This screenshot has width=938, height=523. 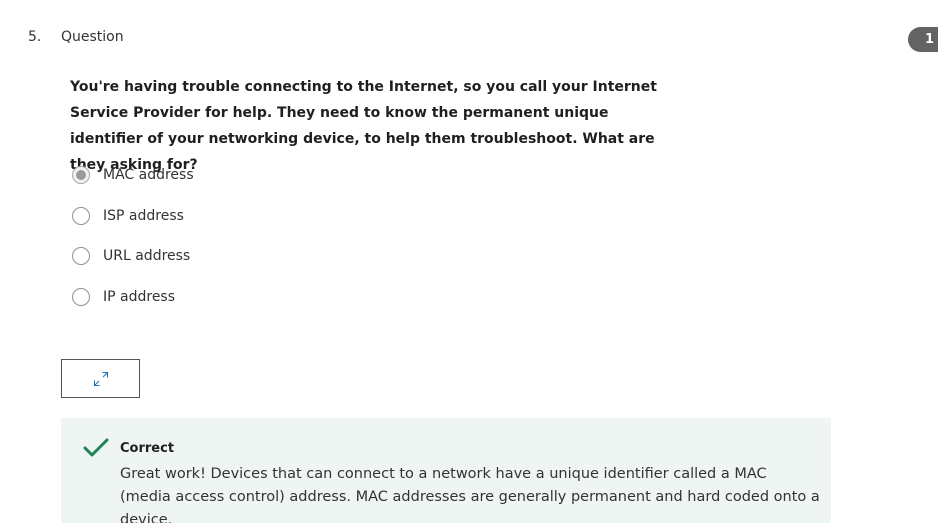 I want to click on points-badge: 1, so click(x=923, y=39).